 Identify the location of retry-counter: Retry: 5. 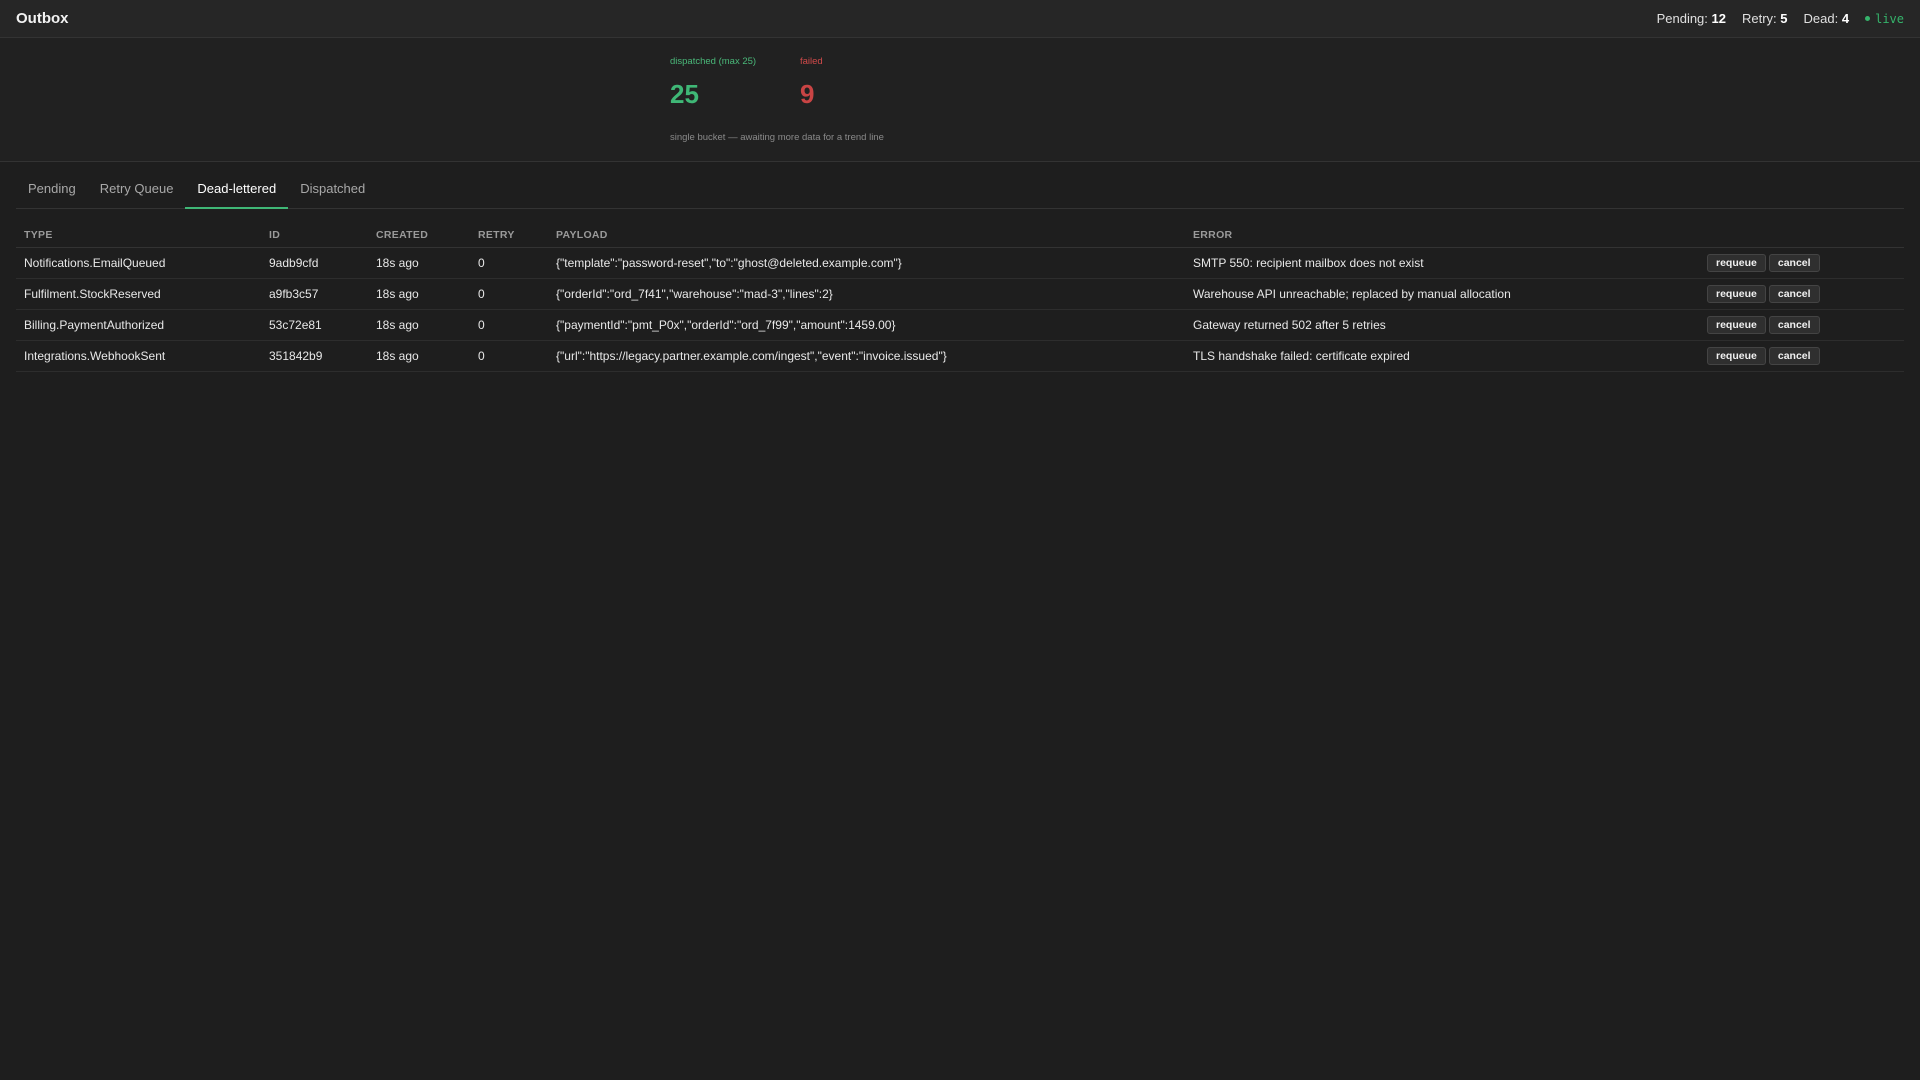
(1765, 18).